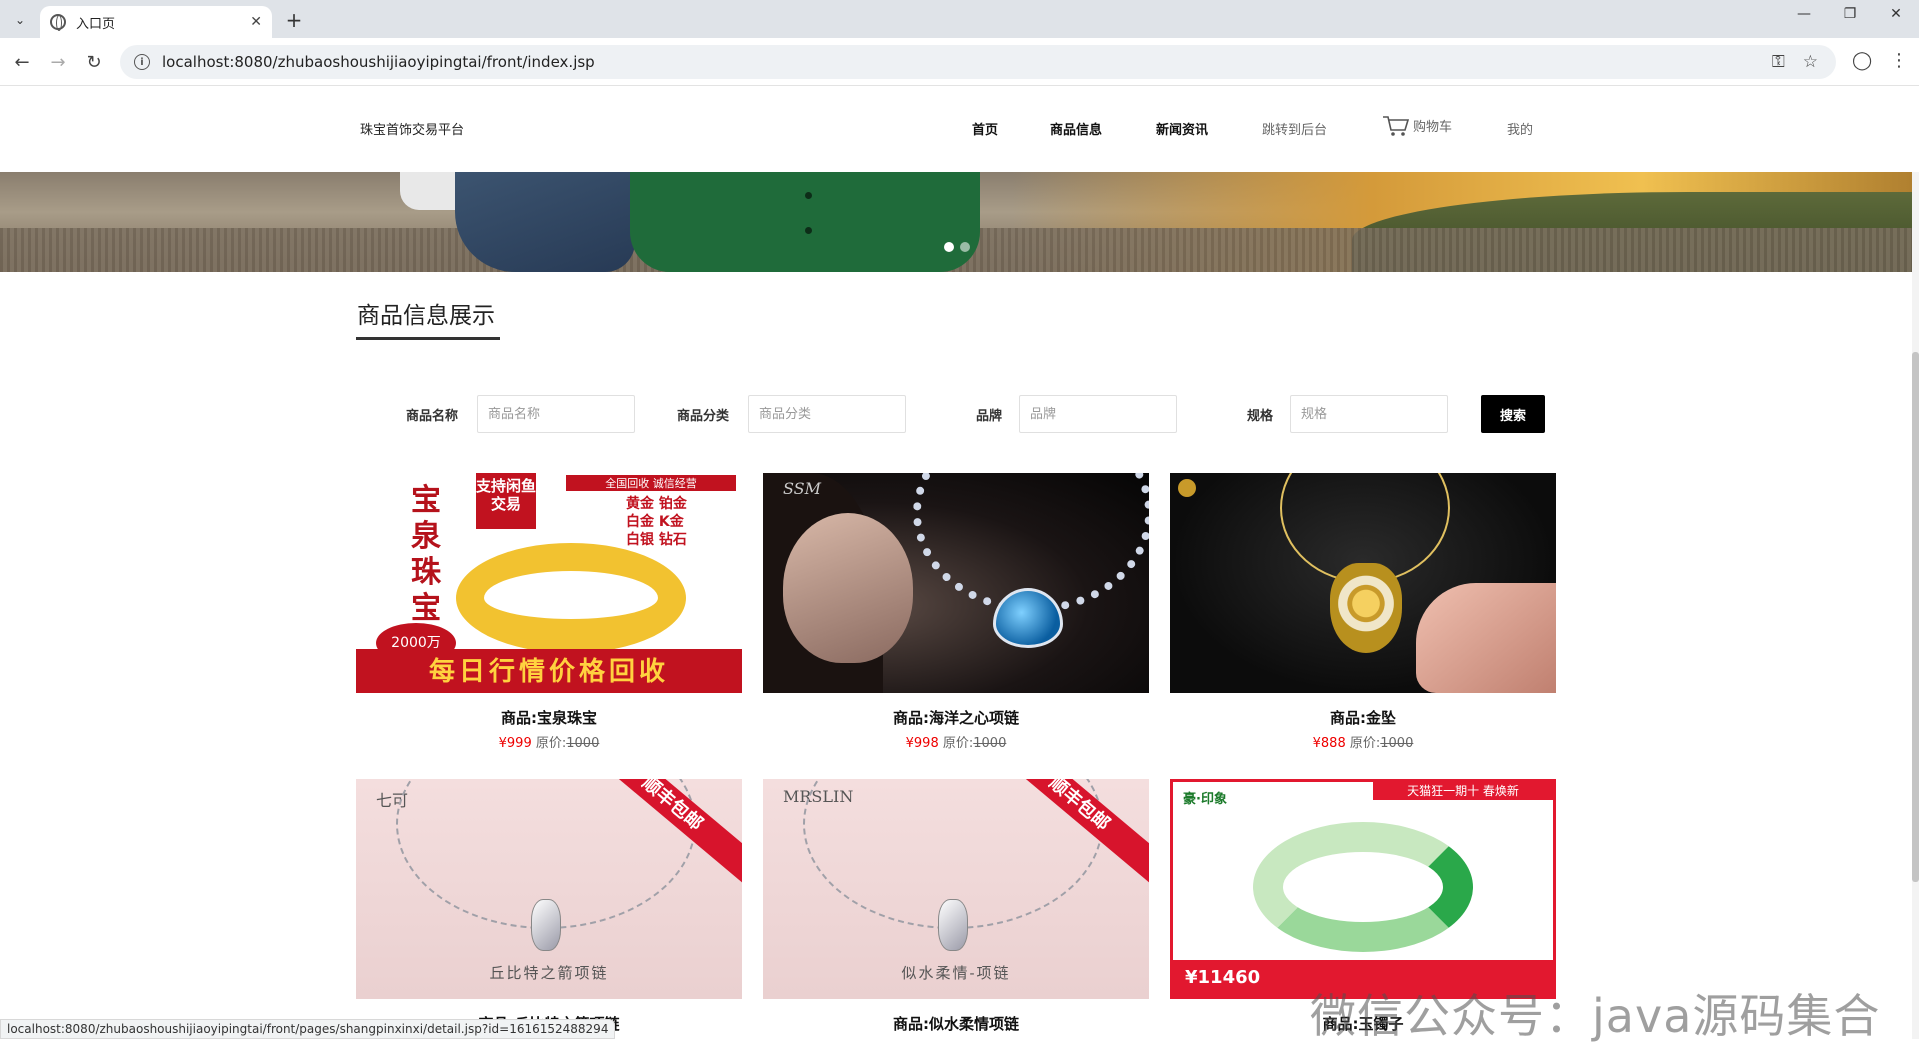 The image size is (1919, 1046). What do you see at coordinates (1896, 14) in the screenshot?
I see `close-window-icon: ✕` at bounding box center [1896, 14].